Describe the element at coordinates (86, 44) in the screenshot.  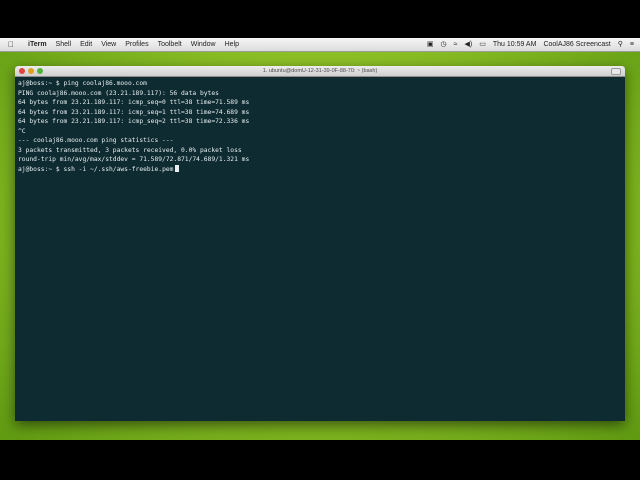
I see `menu-edit: Edit` at that location.